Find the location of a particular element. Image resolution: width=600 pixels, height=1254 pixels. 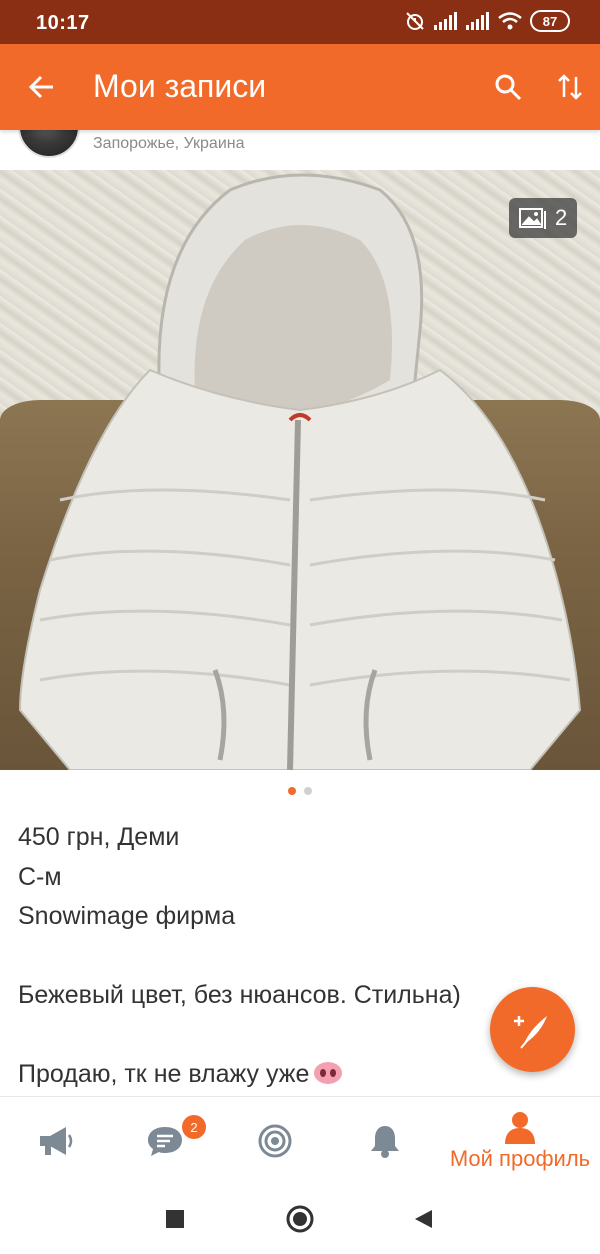

sort-button is located at coordinates (570, 87).